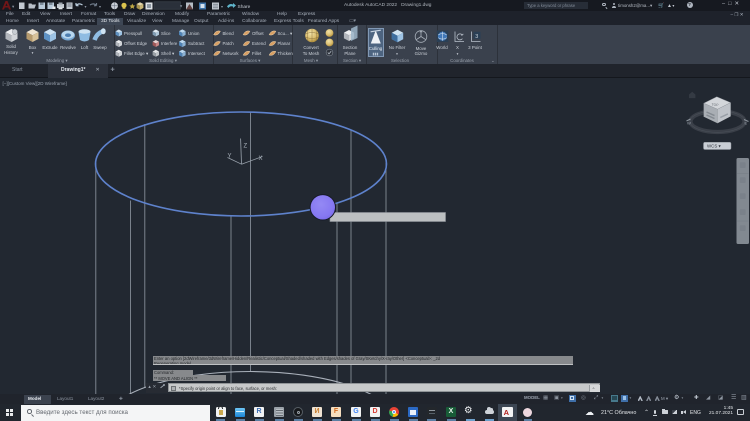  What do you see at coordinates (689, 123) in the screenshot?
I see `svg-text: W` at bounding box center [689, 123].